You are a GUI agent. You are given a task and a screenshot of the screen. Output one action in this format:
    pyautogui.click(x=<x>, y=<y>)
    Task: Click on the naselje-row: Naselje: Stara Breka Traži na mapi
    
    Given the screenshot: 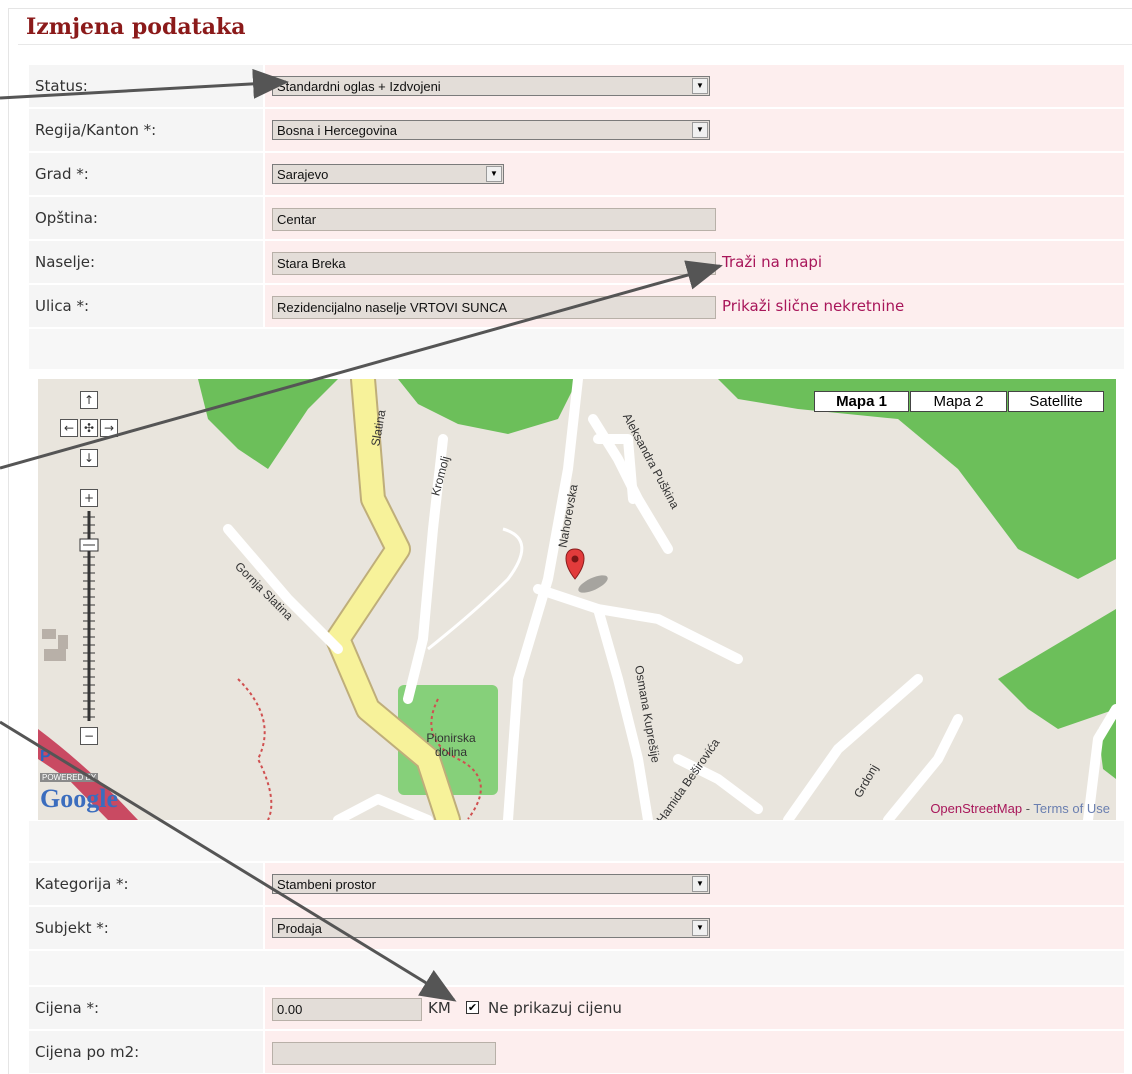 What is the action you would take?
    pyautogui.click(x=576, y=262)
    